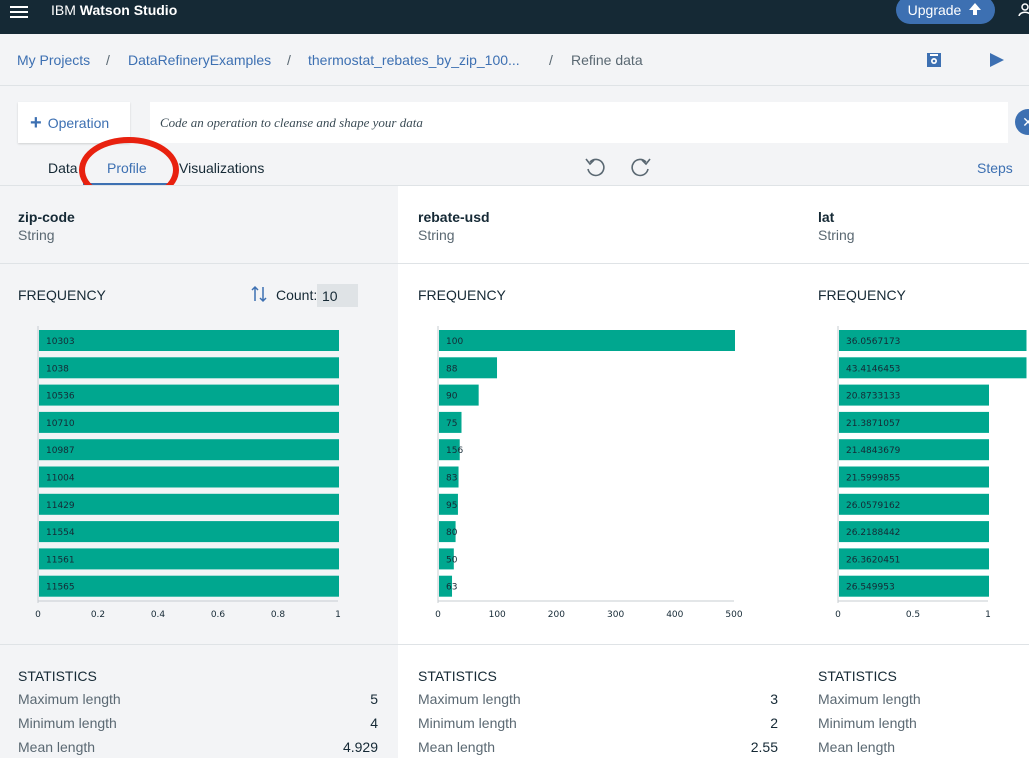 The width and height of the screenshot is (1029, 758). I want to click on tab-profile: Profile, so click(127, 168).